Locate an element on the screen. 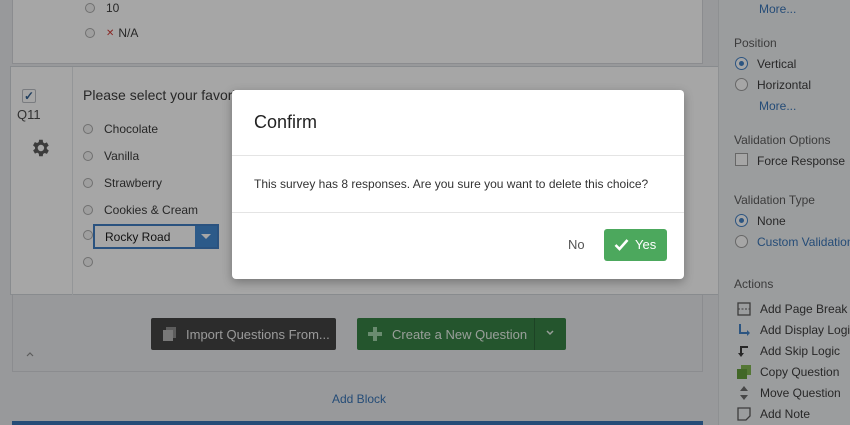  yes-button-label: Yes is located at coordinates (646, 244).